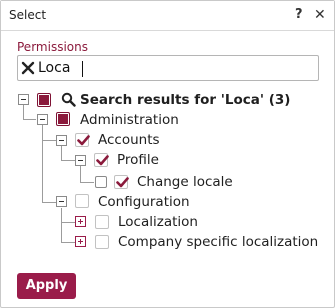 The image size is (335, 308). I want to click on change-locale-leaf-box, so click(101, 182).